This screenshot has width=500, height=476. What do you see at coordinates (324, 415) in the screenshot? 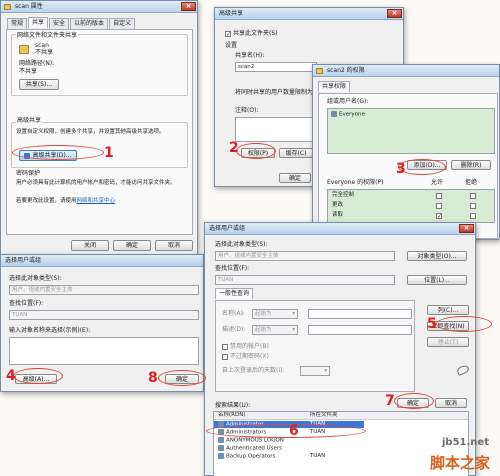
I see `column-folder-header: 所在文件夹` at bounding box center [324, 415].